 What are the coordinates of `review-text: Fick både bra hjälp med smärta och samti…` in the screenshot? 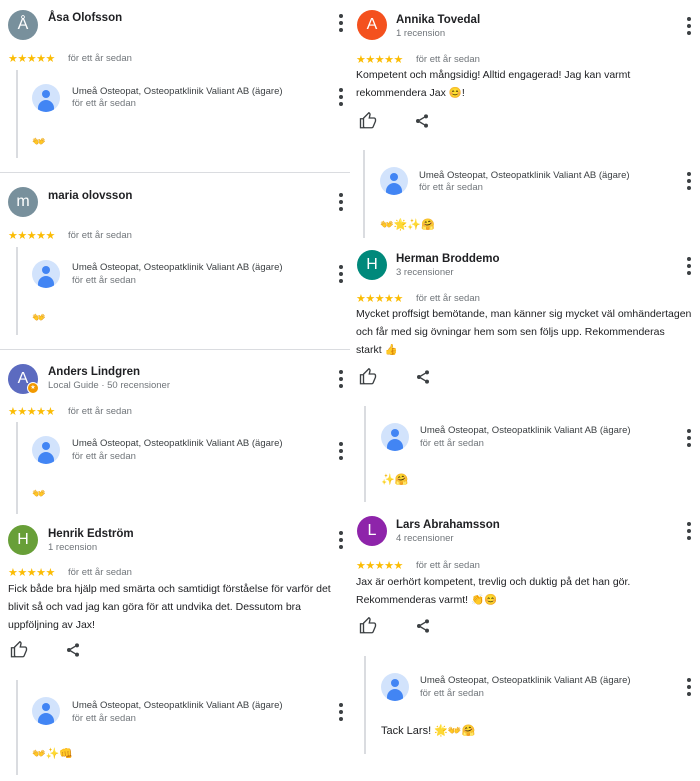 It's located at (169, 607).